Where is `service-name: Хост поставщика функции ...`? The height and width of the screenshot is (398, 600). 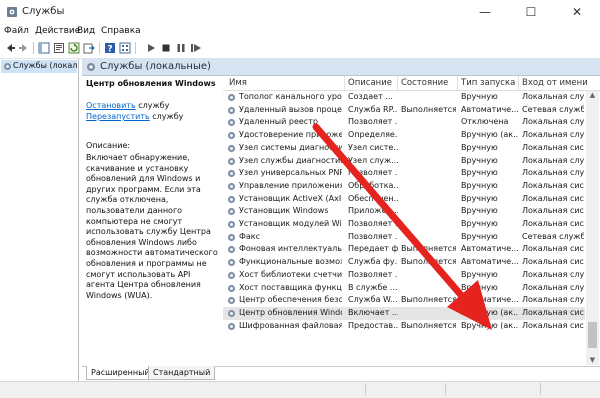 service-name: Хост поставщика функции ... is located at coordinates (290, 287).